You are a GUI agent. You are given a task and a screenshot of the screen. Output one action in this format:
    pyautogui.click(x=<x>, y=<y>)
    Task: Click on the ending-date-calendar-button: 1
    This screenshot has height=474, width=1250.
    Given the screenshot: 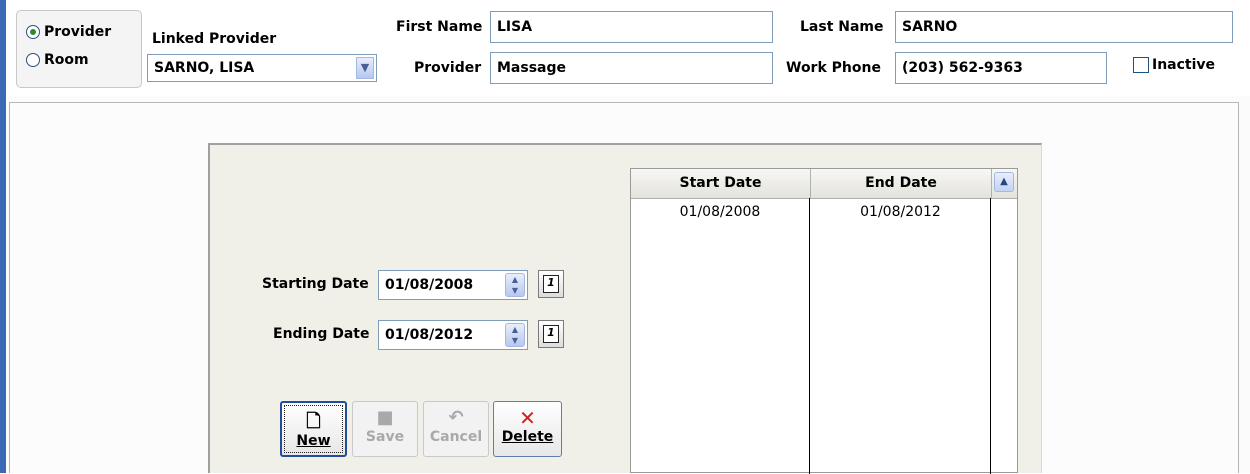 What is the action you would take?
    pyautogui.click(x=551, y=334)
    